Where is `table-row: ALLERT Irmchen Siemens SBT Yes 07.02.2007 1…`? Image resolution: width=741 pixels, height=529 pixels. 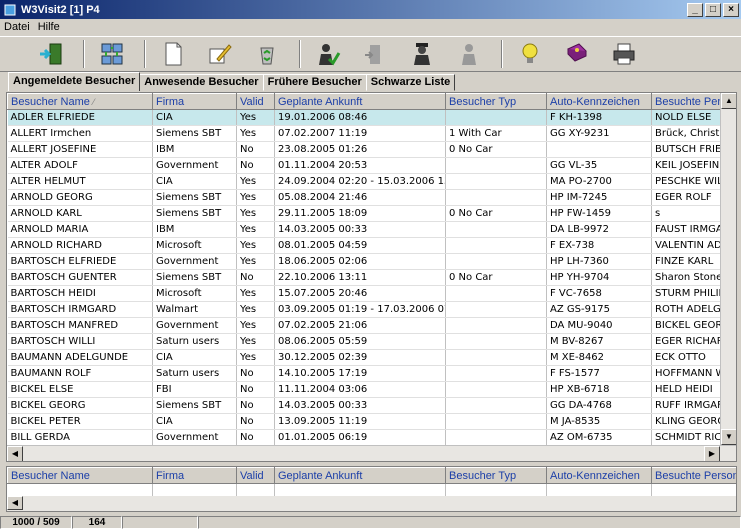 table-row: ALLERT Irmchen Siemens SBT Yes 07.02.2007 1… is located at coordinates (371, 133).